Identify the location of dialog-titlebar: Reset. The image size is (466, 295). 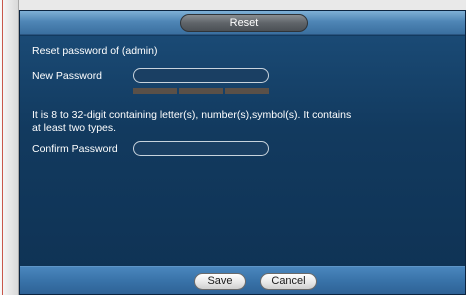
(242, 23).